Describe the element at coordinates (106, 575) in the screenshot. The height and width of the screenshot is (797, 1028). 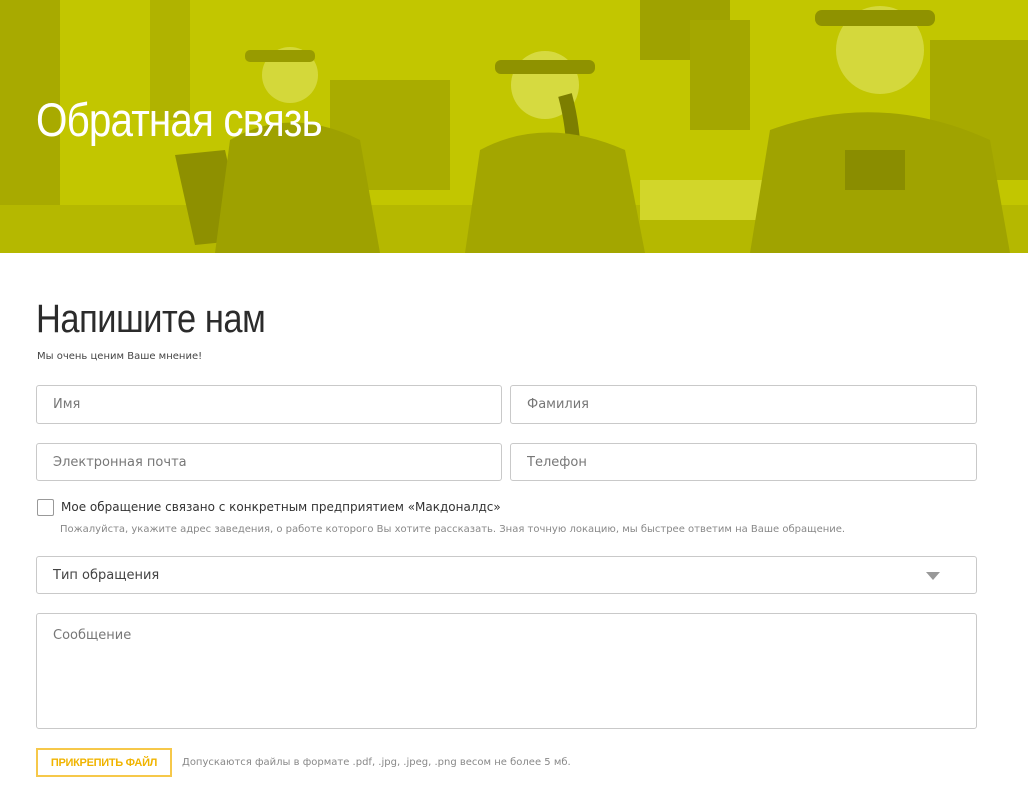
I see `request-type-value: Тип обращения` at that location.